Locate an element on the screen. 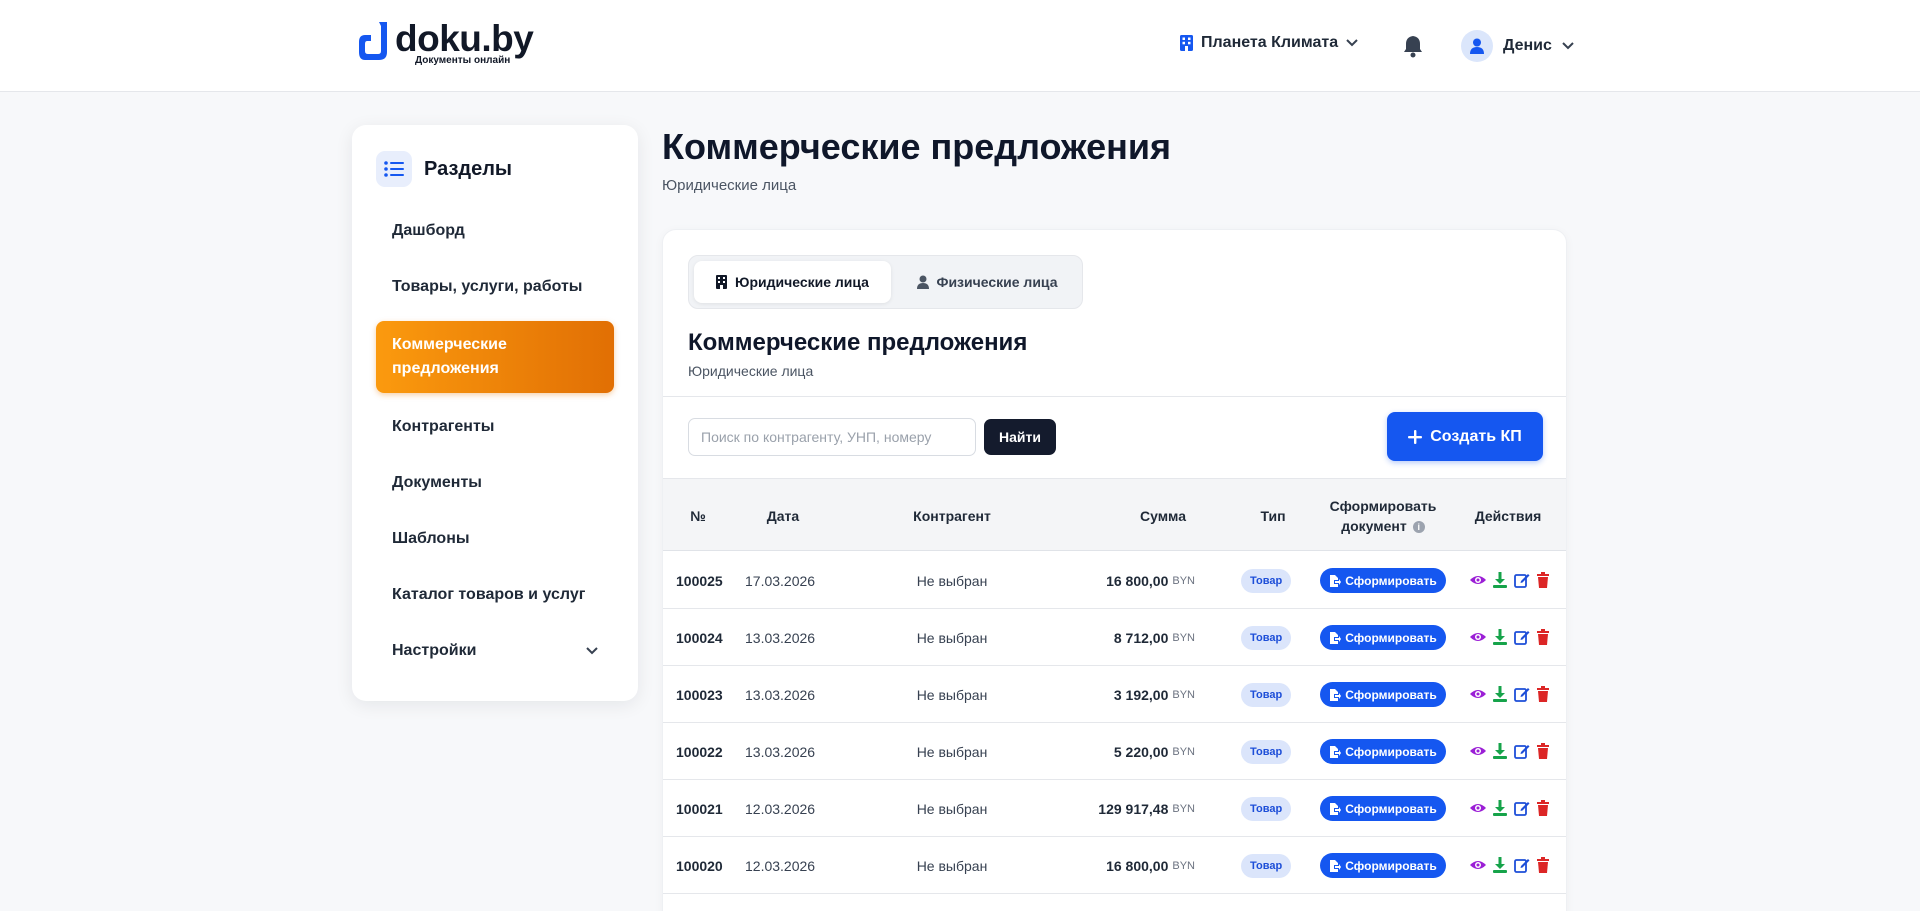 The image size is (1920, 911). th-actions: Действия is located at coordinates (1508, 515).